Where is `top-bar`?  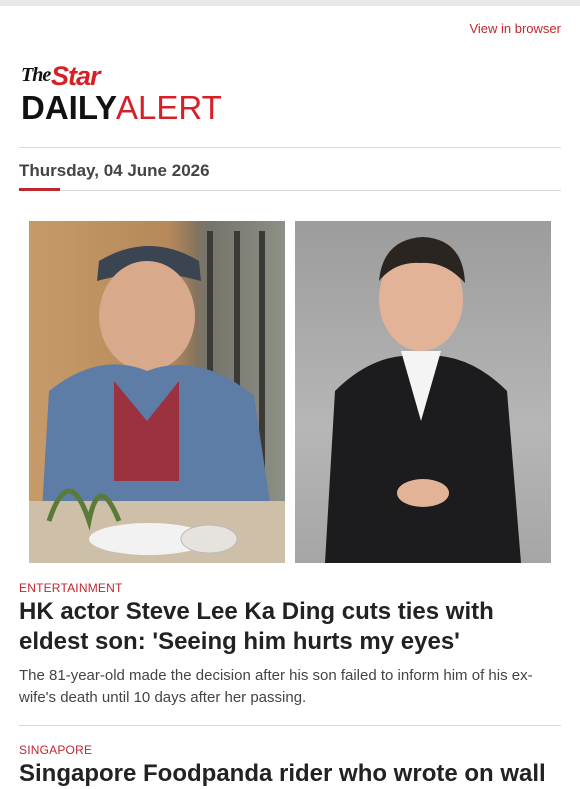
top-bar is located at coordinates (290, 3).